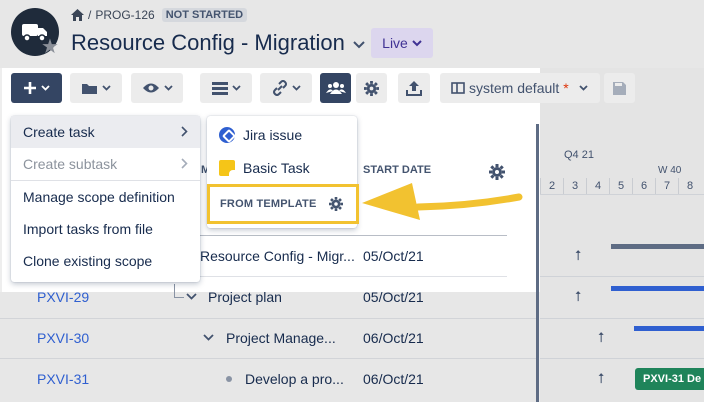 The image size is (704, 402). What do you see at coordinates (442, 201) in the screenshot?
I see `callout-arrow-icon` at bounding box center [442, 201].